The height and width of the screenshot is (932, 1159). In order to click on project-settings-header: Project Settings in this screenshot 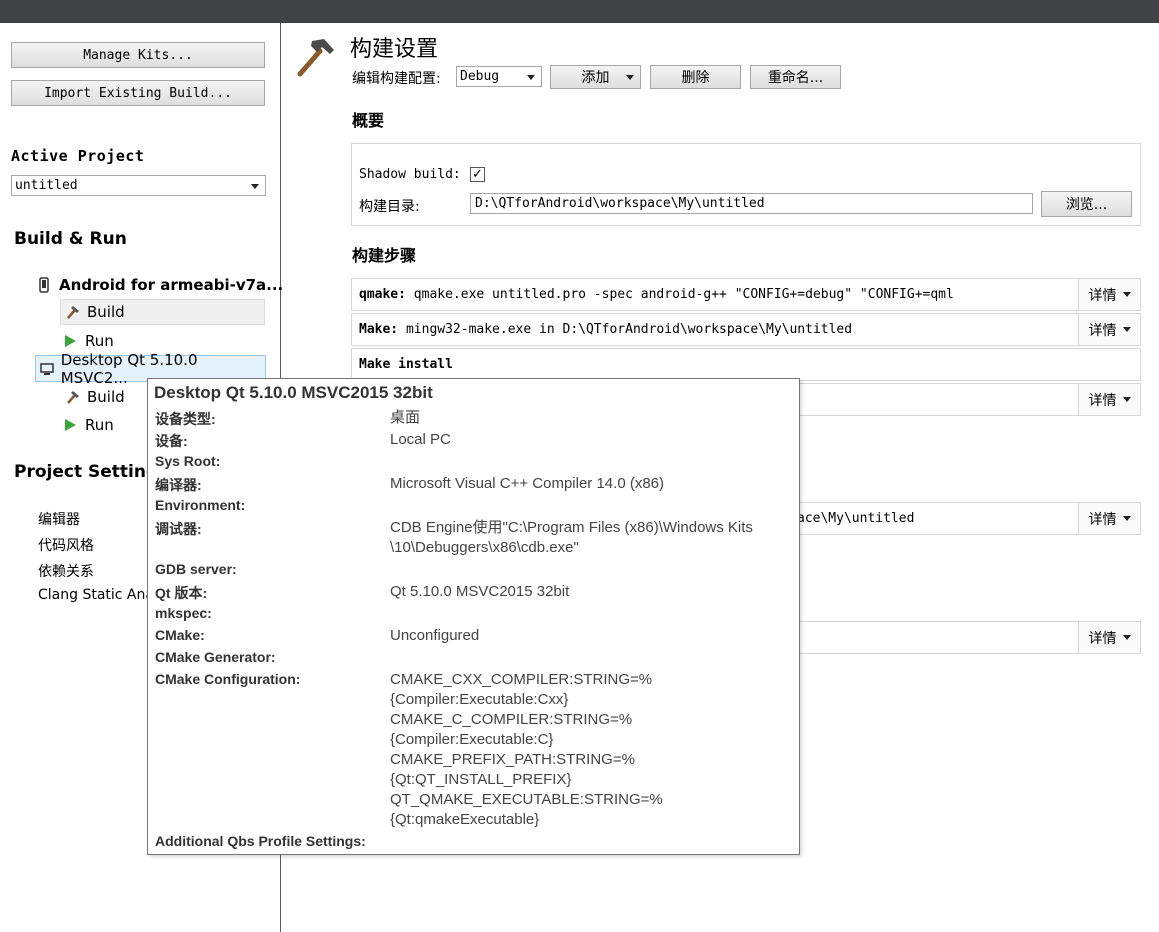, I will do `click(91, 472)`.